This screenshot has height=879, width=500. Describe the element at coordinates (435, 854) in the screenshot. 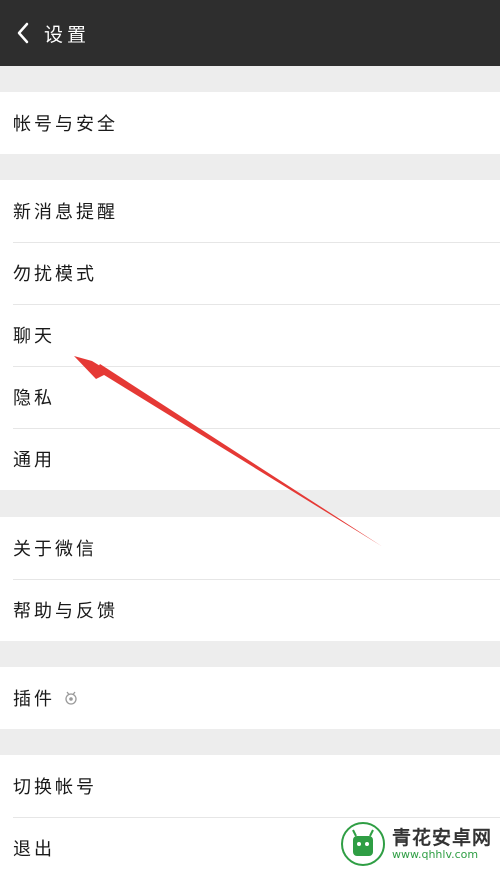

I see `watermark-url: www.qhhlv.com` at that location.